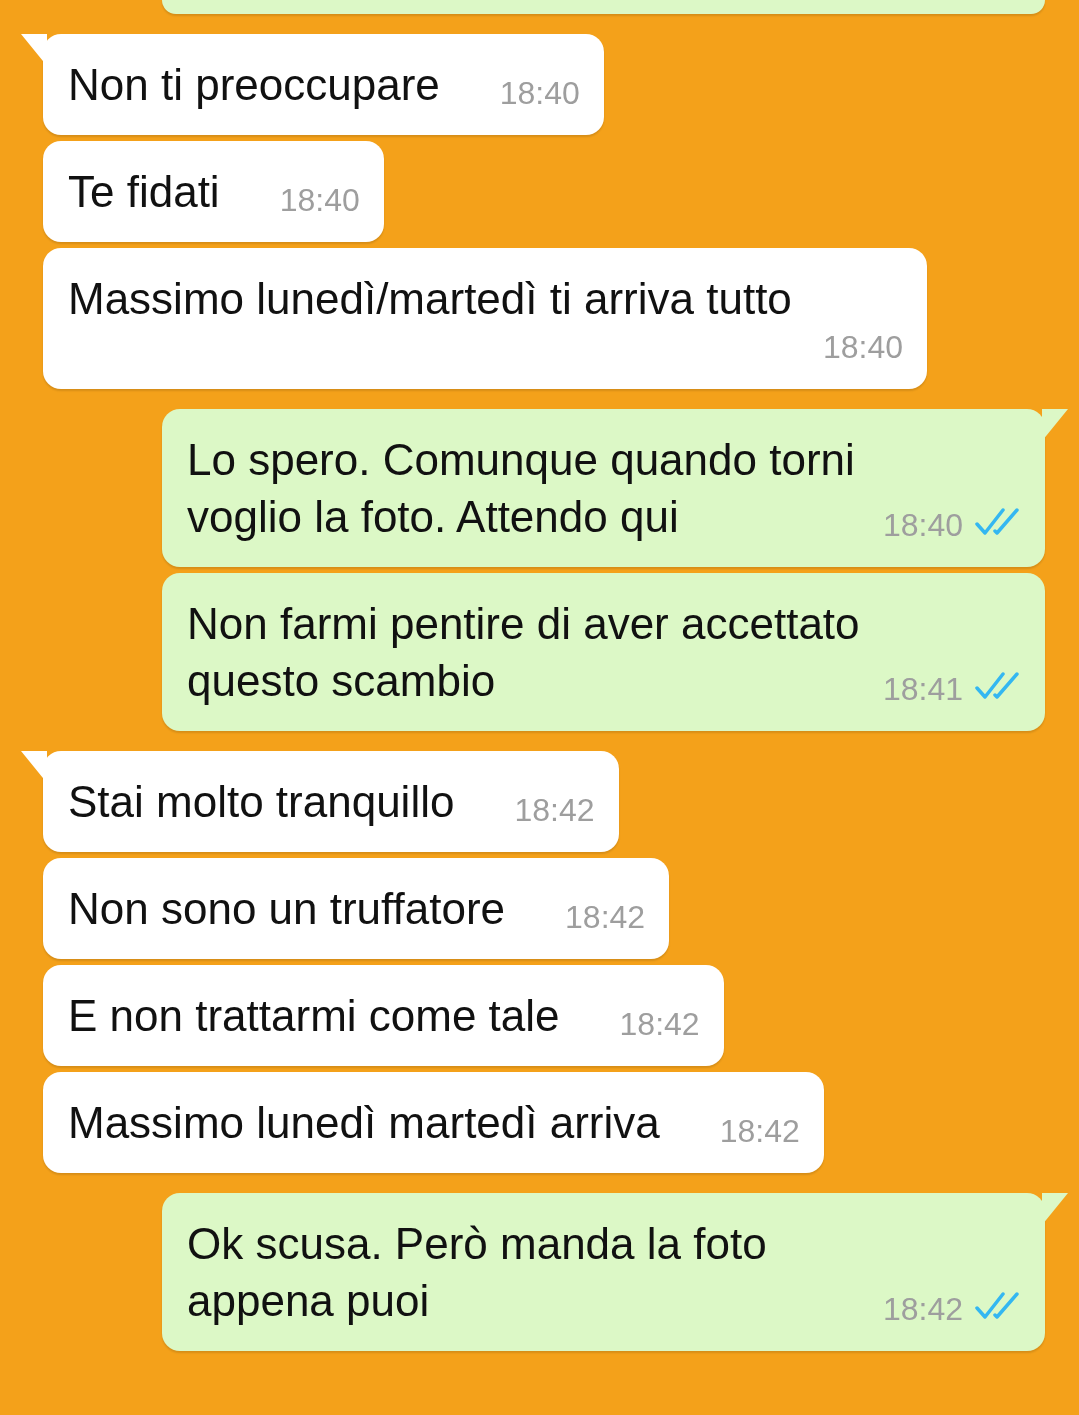 The height and width of the screenshot is (1415, 1079). I want to click on message-time: 18:41, so click(922, 689).